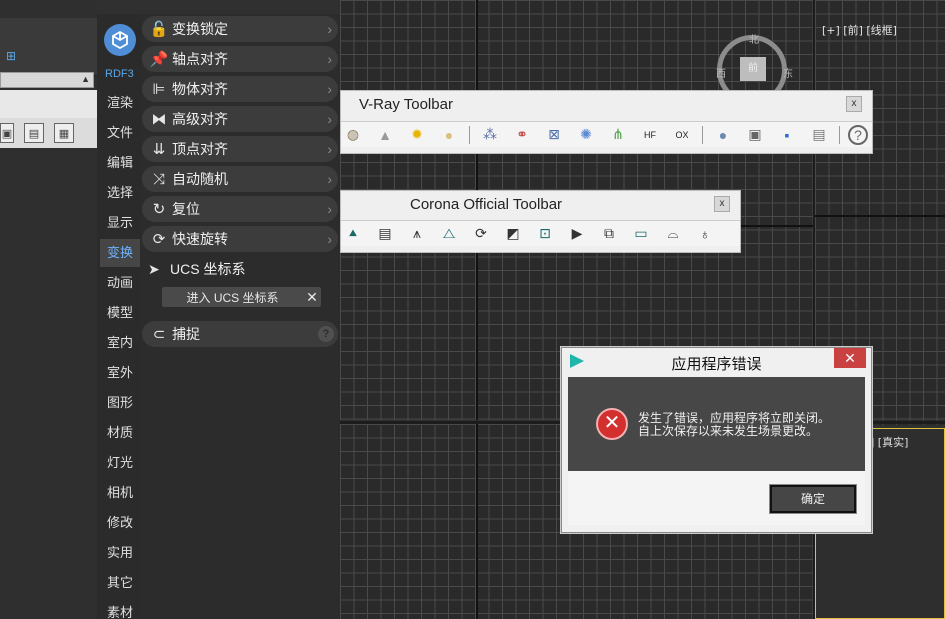 The width and height of the screenshot is (945, 619). Describe the element at coordinates (120, 223) in the screenshot. I see `category-item-display: 显示` at that location.